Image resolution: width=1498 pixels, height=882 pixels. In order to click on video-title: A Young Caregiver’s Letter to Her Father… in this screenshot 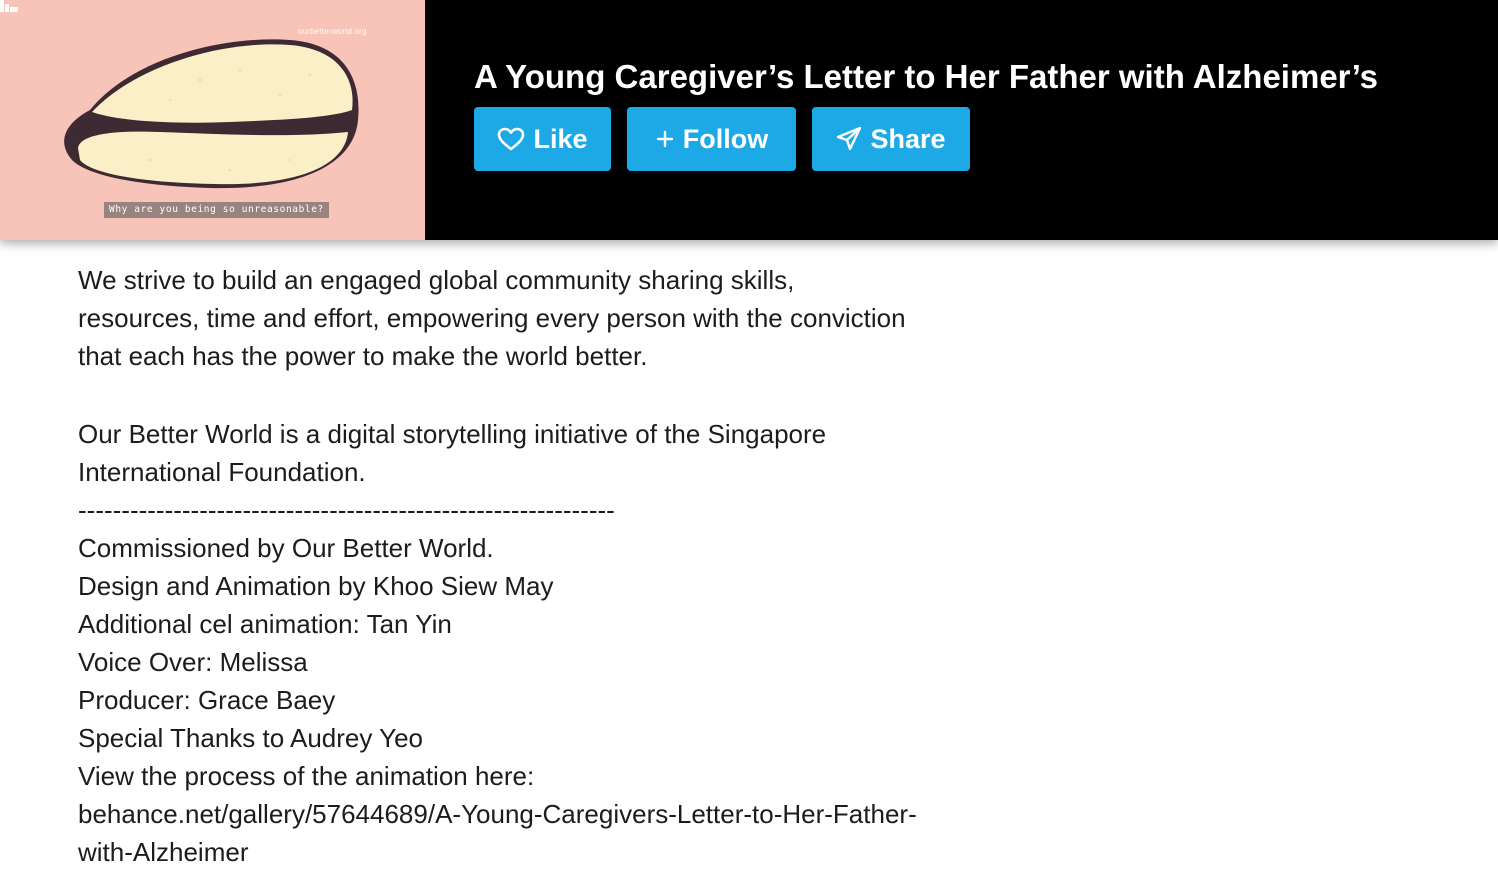, I will do `click(926, 76)`.